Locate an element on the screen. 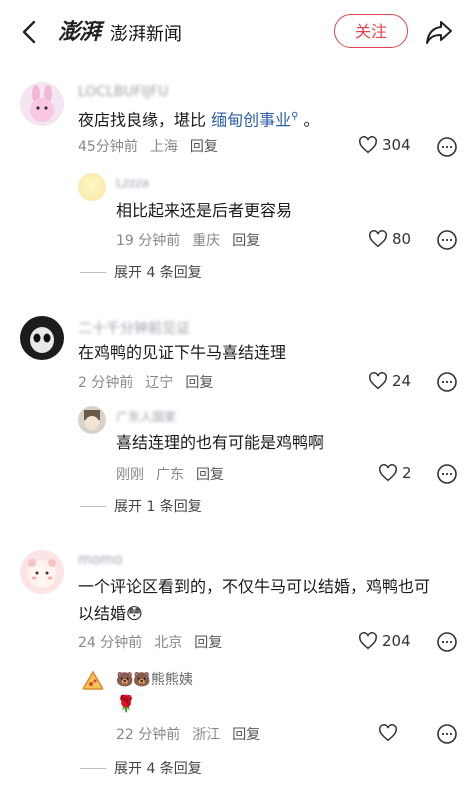 Image resolution: width=476 pixels, height=800 pixels. reply-text: 喜结连理的也有可能是鸡鸭啊 is located at coordinates (220, 442).